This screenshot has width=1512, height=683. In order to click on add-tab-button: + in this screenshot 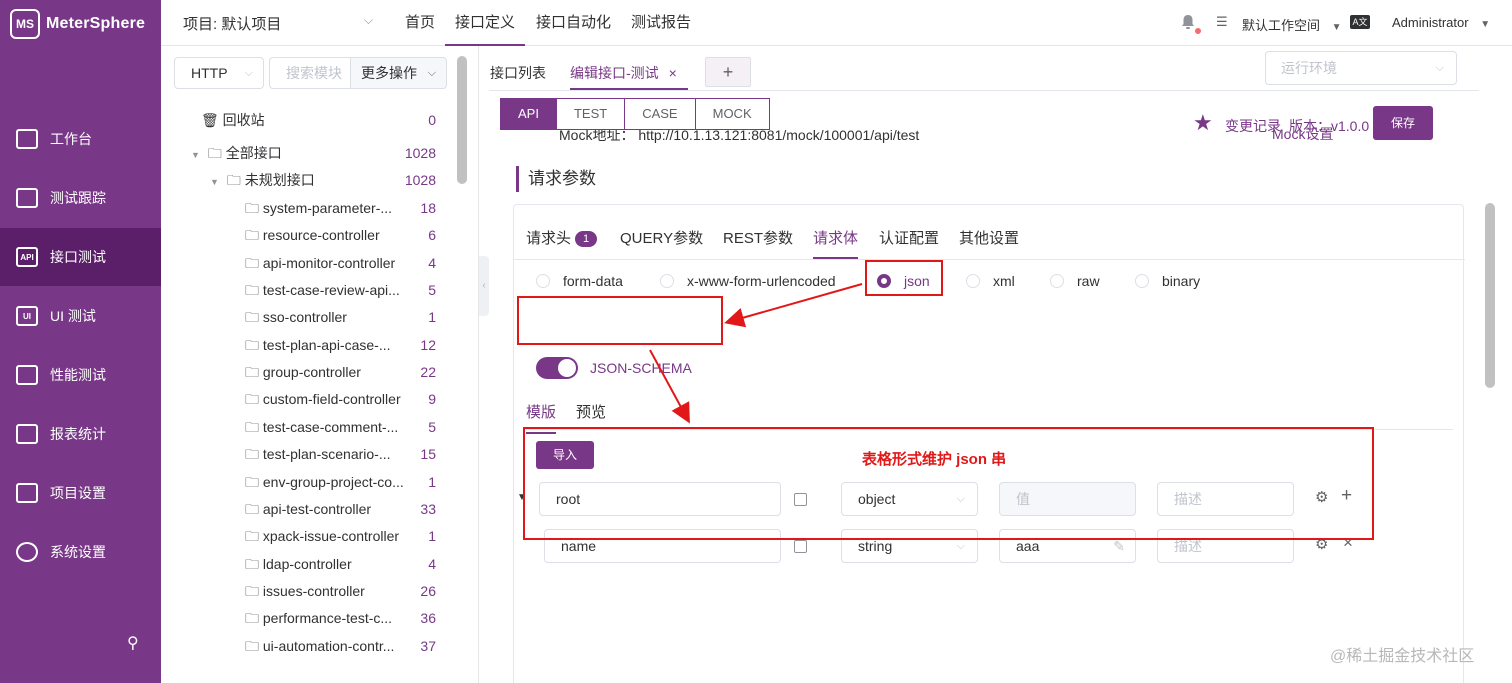, I will do `click(728, 72)`.